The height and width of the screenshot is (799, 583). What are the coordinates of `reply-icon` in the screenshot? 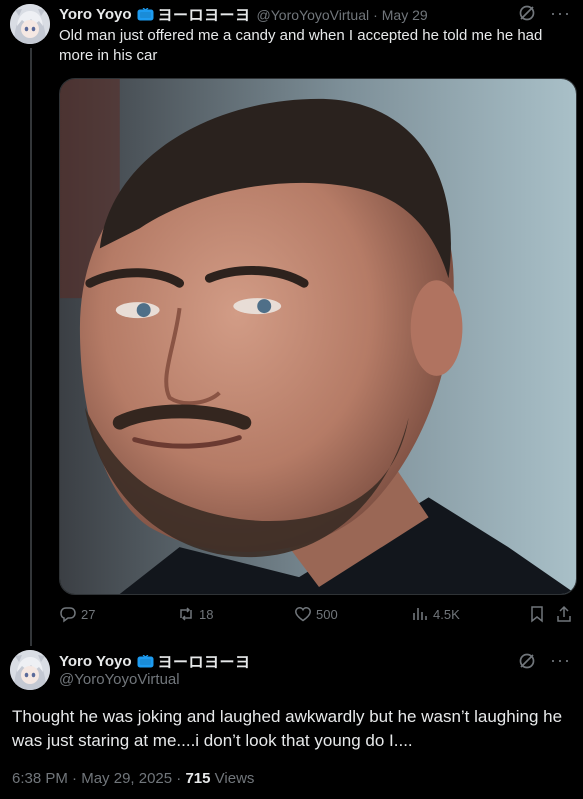 It's located at (68, 615).